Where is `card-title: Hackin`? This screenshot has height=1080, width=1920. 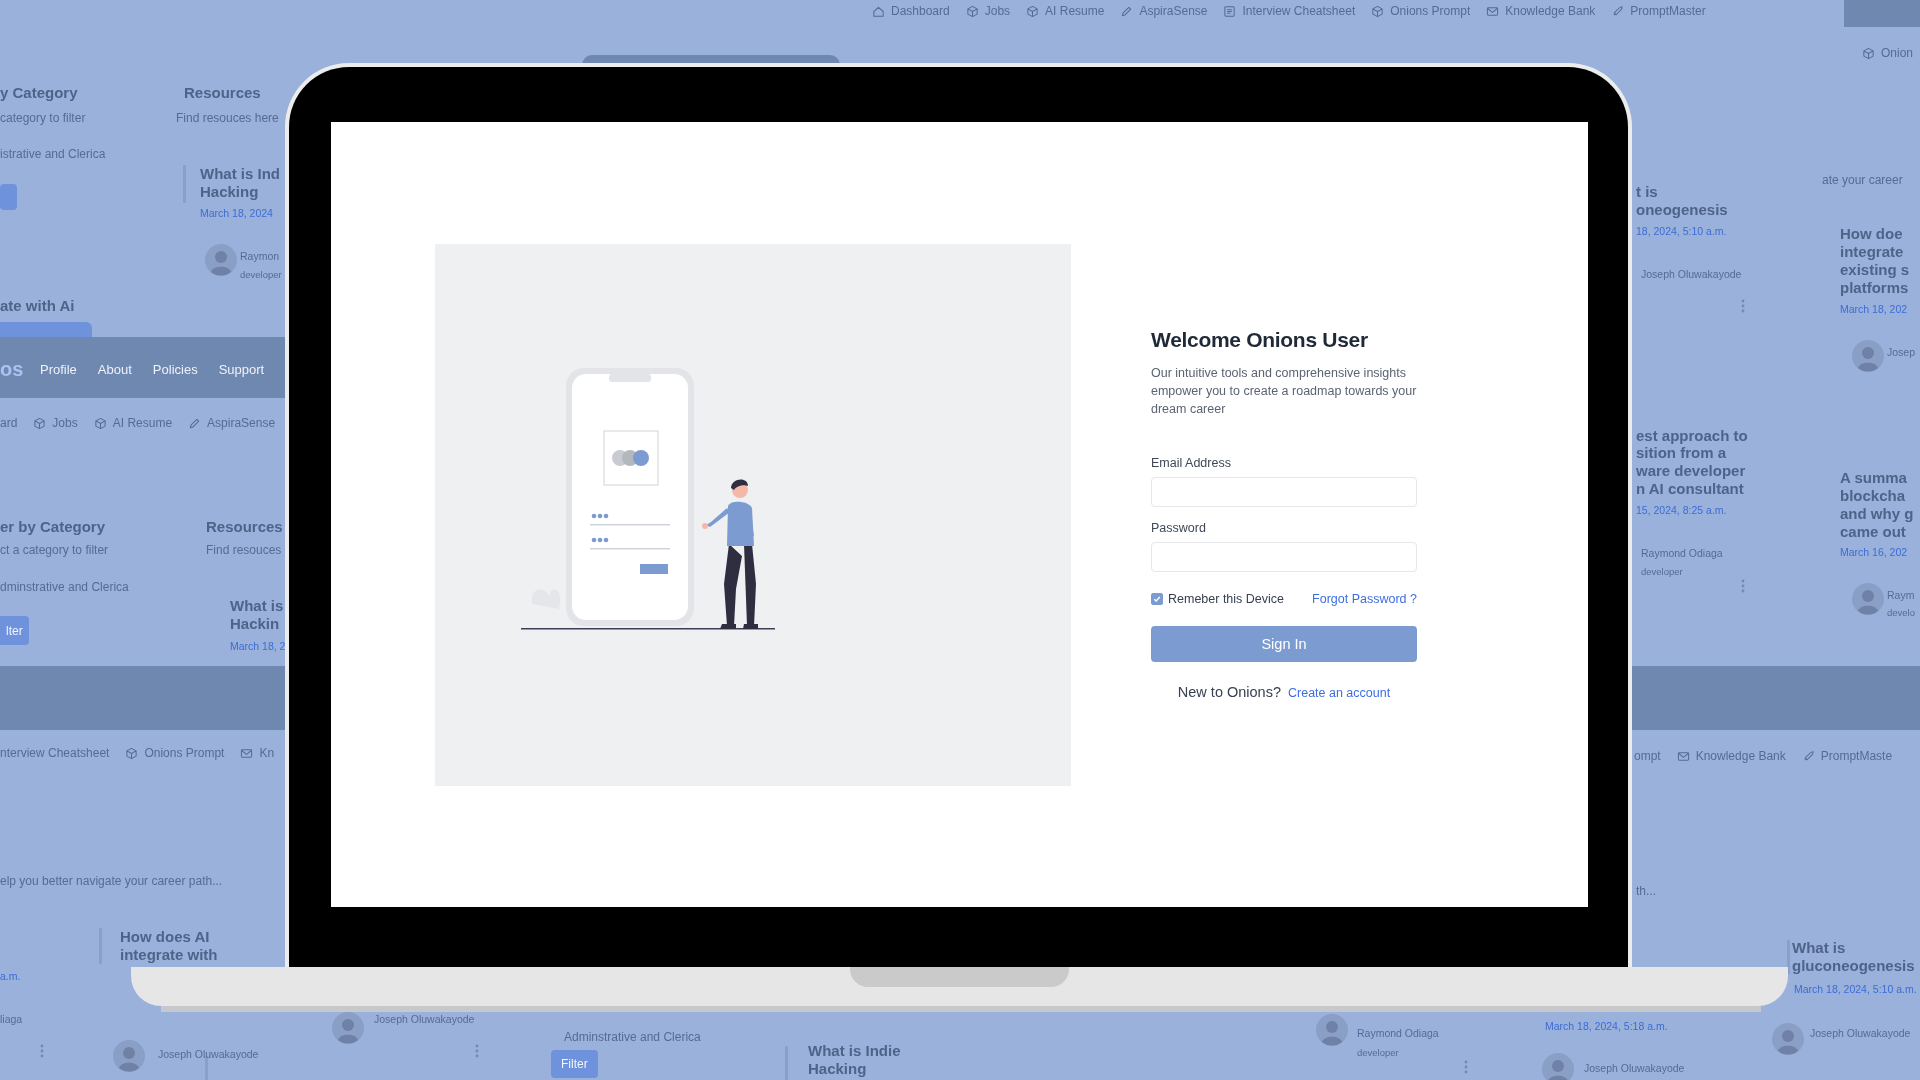
card-title: Hackin is located at coordinates (255, 624).